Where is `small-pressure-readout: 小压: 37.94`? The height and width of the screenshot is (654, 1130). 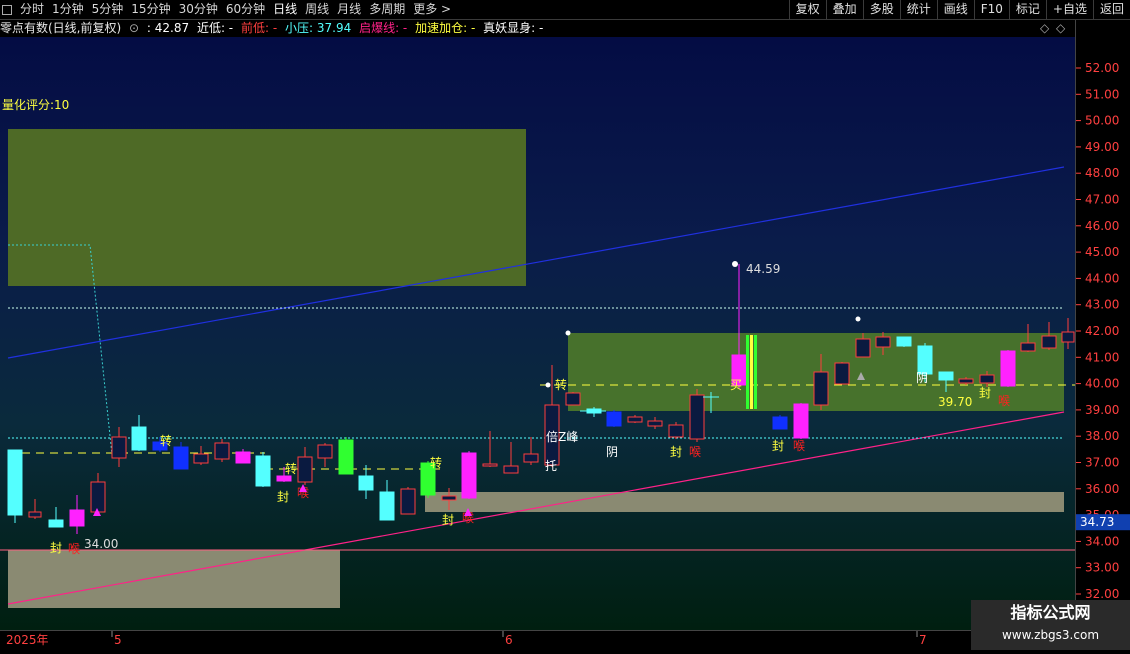 small-pressure-readout: 小压: 37.94 is located at coordinates (318, 28).